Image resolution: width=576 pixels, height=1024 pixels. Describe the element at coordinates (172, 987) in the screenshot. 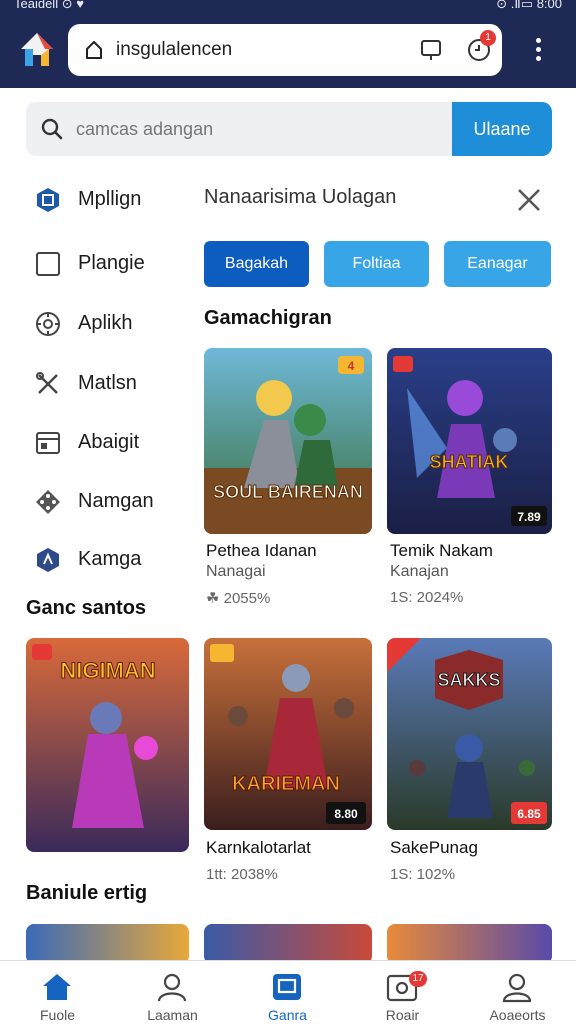

I see `person-icon` at that location.